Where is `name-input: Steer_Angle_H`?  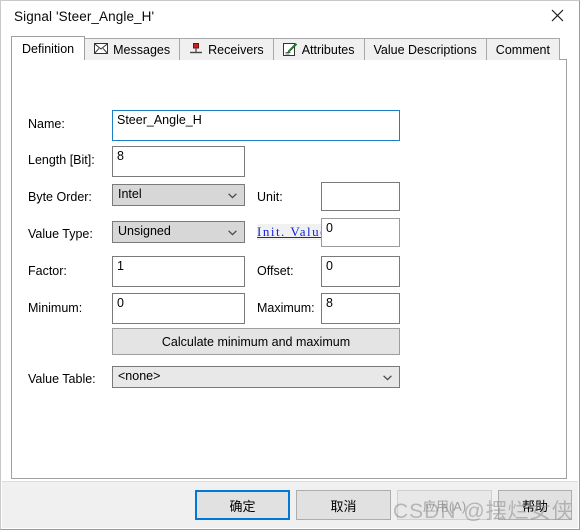
name-input: Steer_Angle_H is located at coordinates (256, 125).